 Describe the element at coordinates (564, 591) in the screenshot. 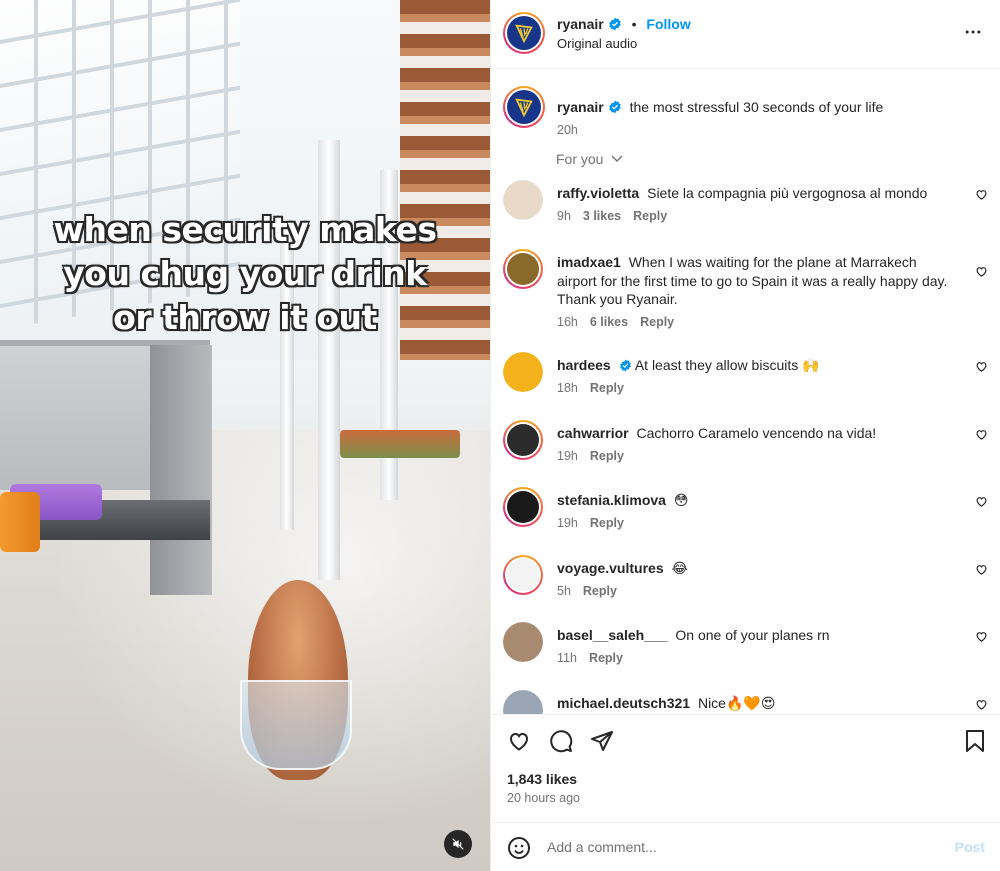

I see `comment-time: 5h` at that location.